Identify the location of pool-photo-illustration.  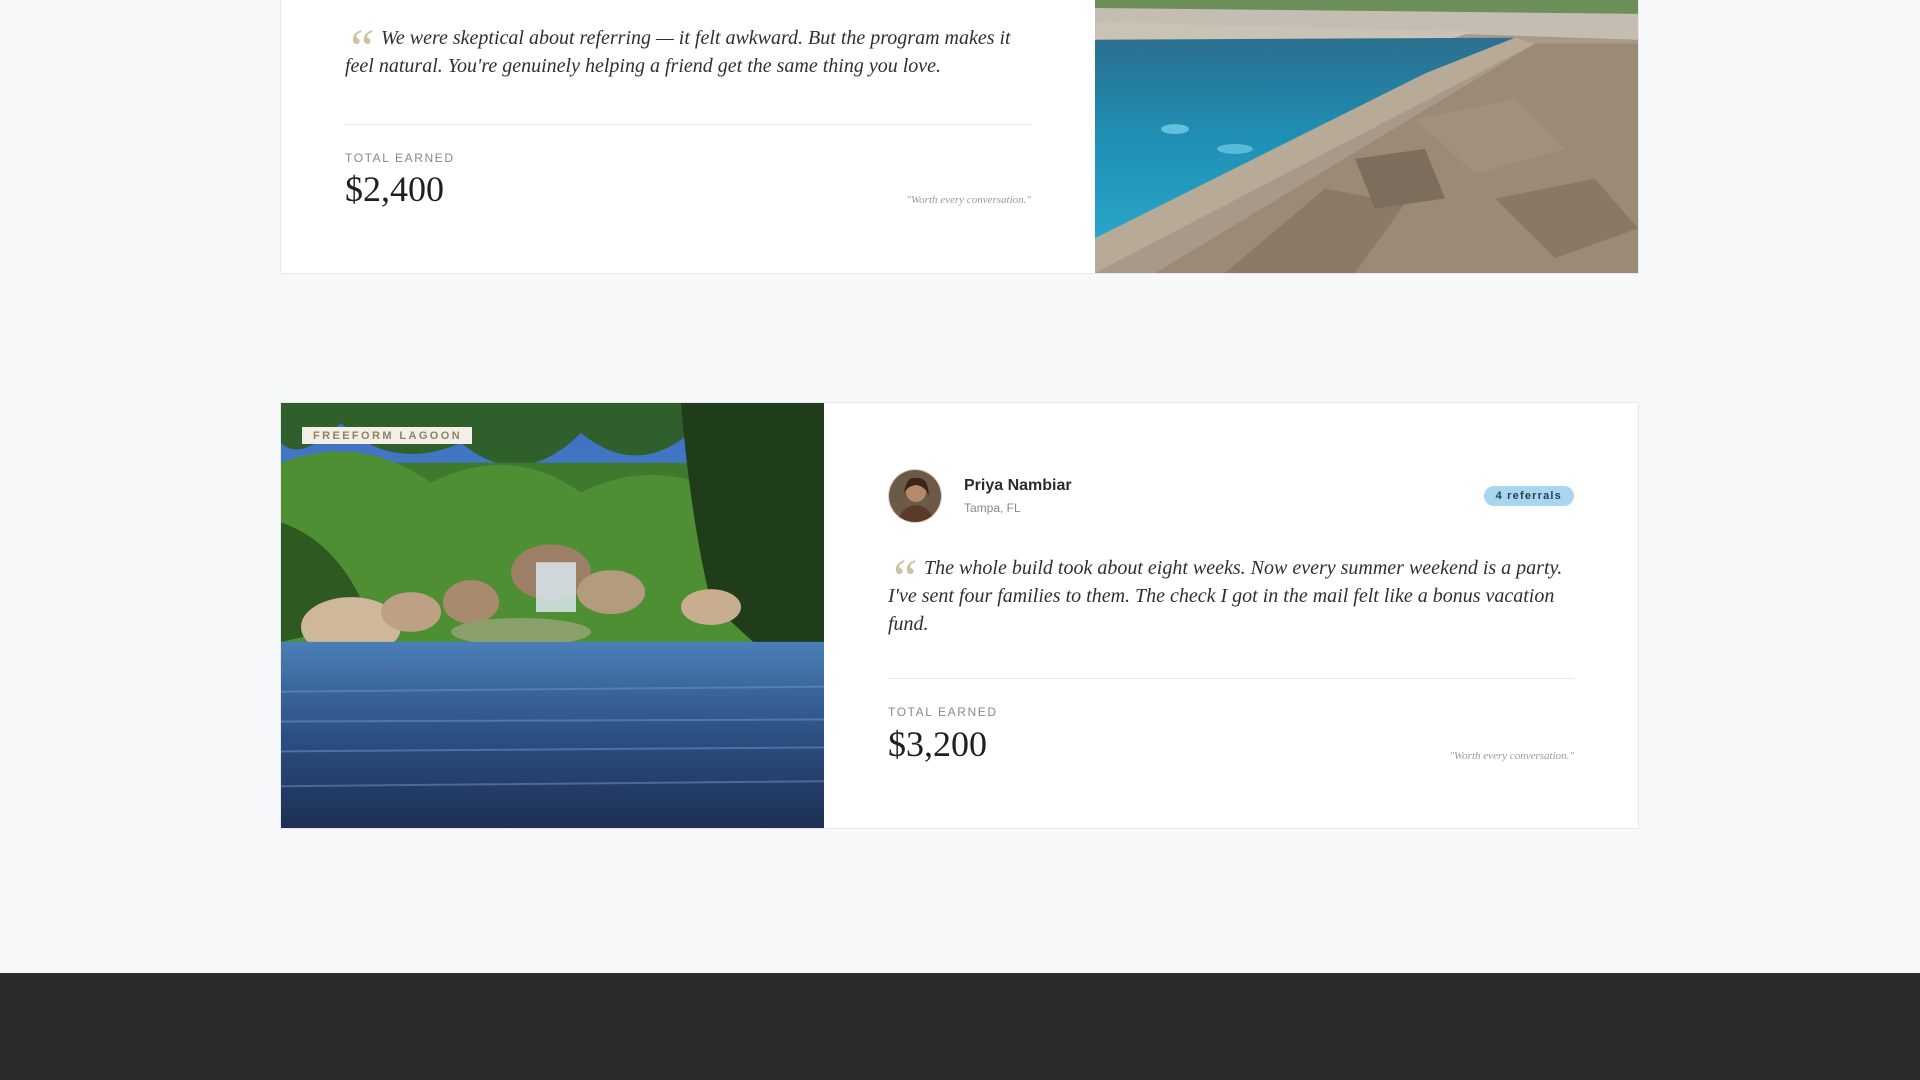
(1366, 136).